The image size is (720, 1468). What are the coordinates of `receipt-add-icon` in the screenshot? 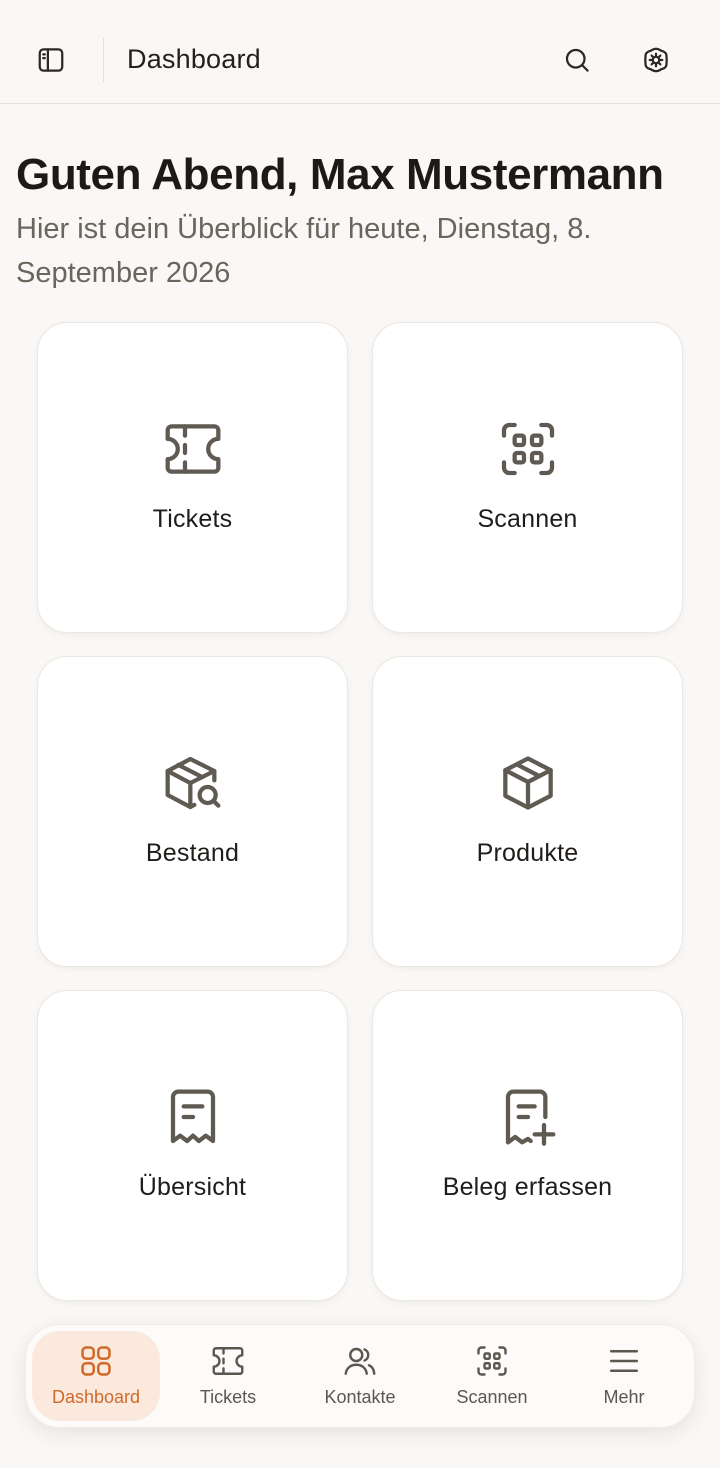 It's located at (530, 1117).